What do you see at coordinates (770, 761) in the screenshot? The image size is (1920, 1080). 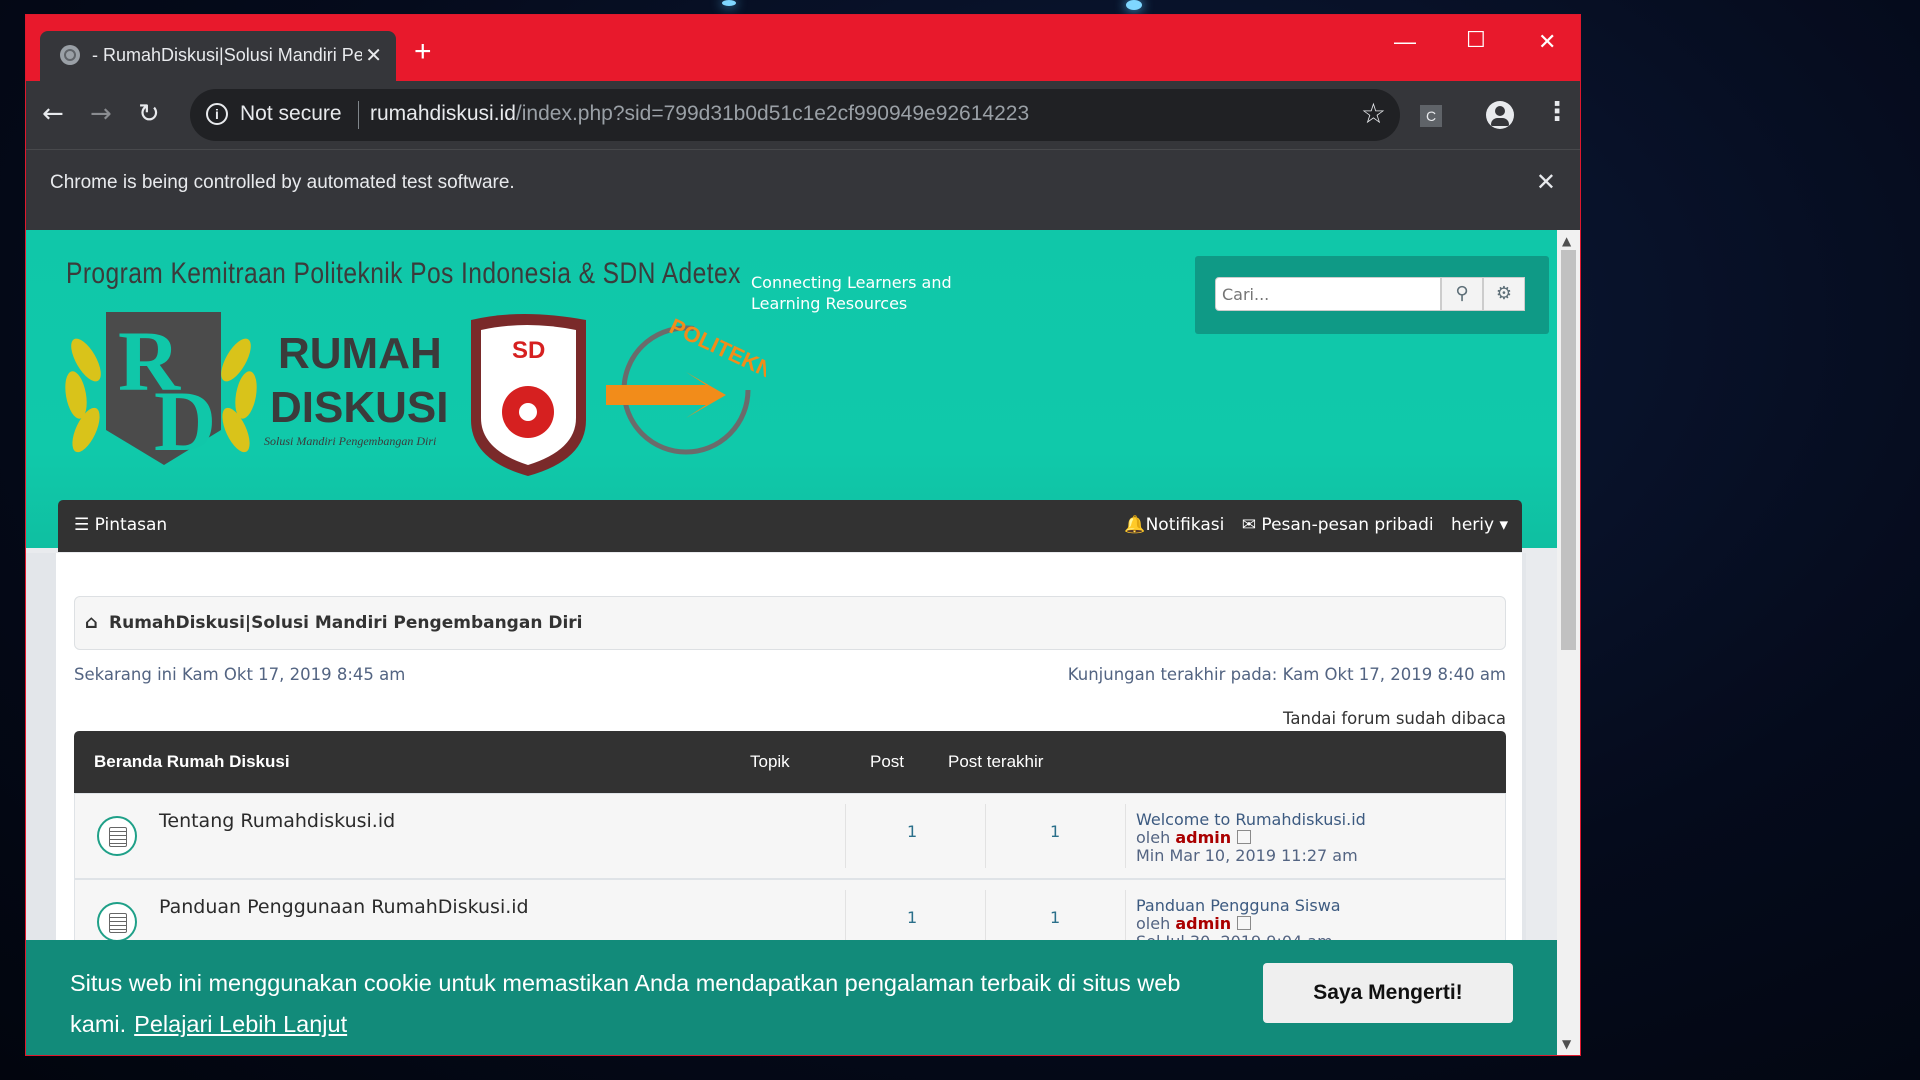 I see `col-topics: Topik` at bounding box center [770, 761].